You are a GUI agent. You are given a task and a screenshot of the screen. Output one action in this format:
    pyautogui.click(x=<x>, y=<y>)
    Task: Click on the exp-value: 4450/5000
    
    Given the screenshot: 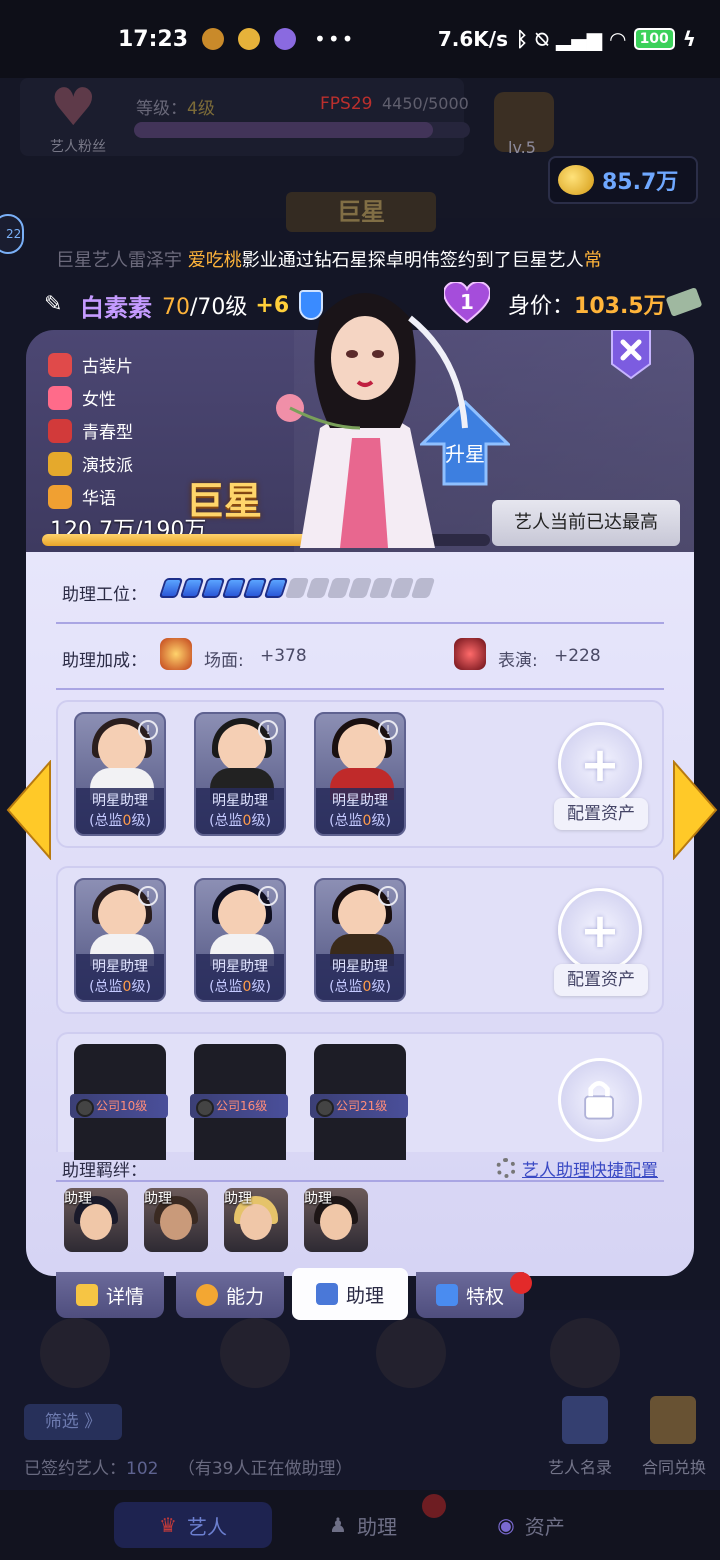 What is the action you would take?
    pyautogui.click(x=425, y=103)
    